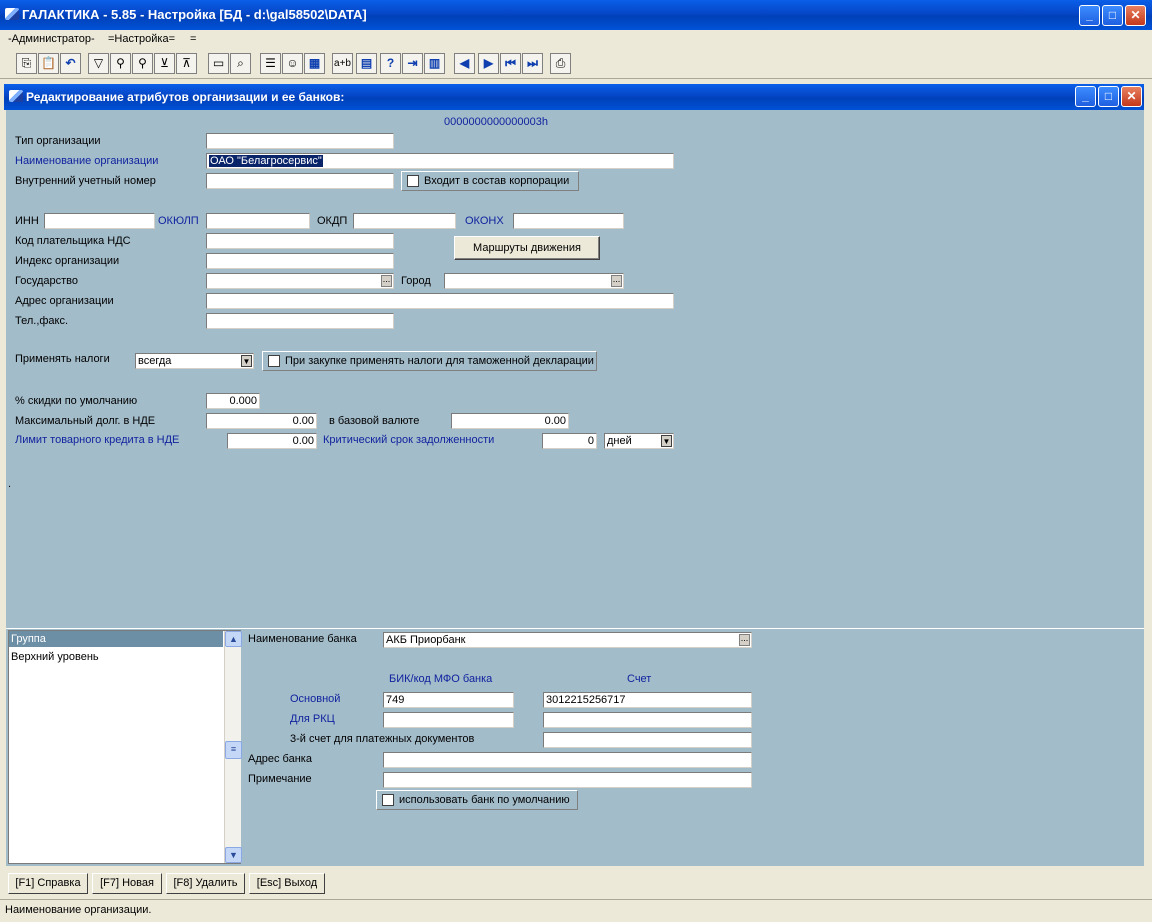 Image resolution: width=1152 pixels, height=922 pixels. I want to click on list-item: Группа, so click(116, 639).